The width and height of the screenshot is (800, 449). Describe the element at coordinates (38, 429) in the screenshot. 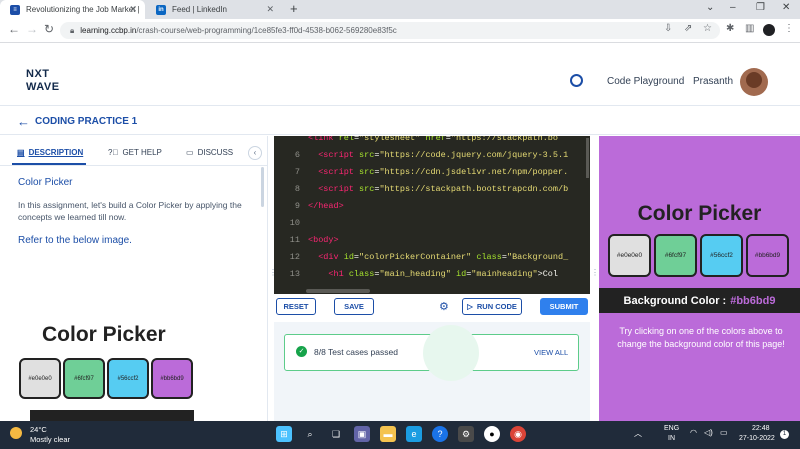

I see `weather-temp: 24°C` at that location.